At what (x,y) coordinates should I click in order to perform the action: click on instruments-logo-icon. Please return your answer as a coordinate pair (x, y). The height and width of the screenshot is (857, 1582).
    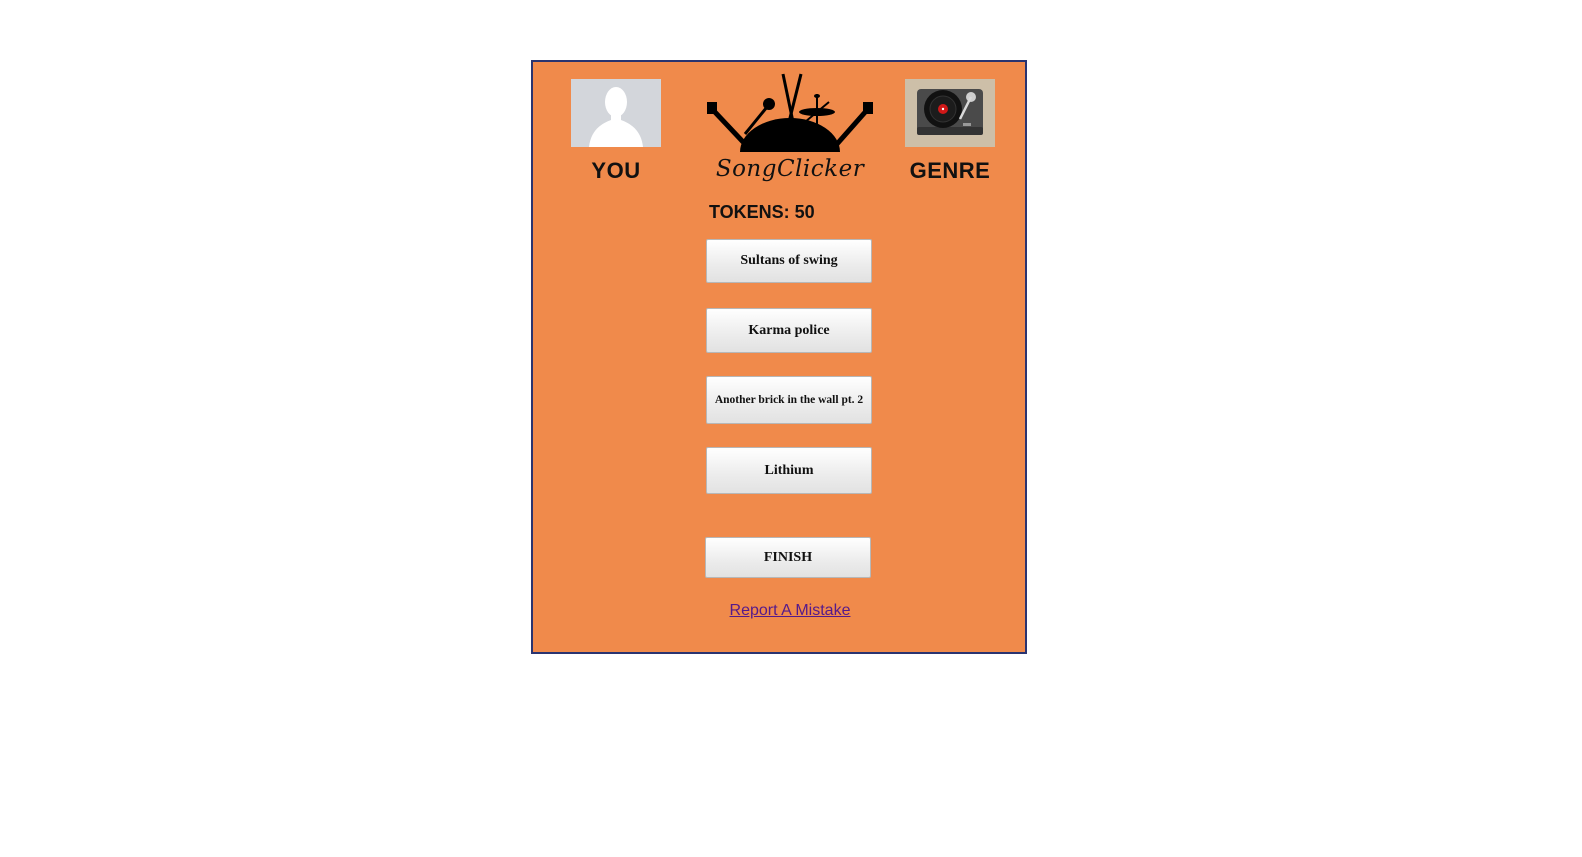
    Looking at the image, I should click on (790, 112).